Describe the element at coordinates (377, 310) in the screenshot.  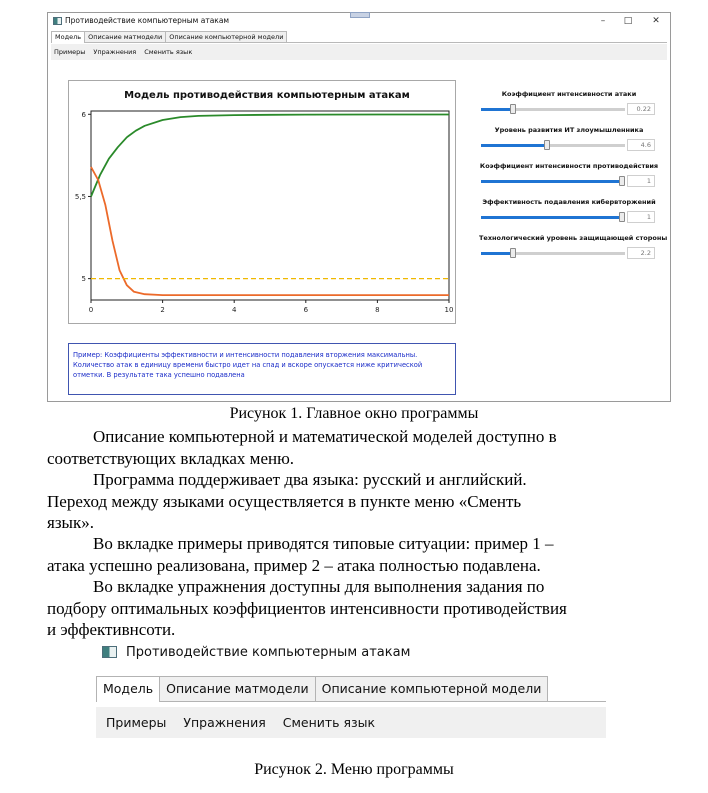
I see `x-tick-label: 8` at that location.